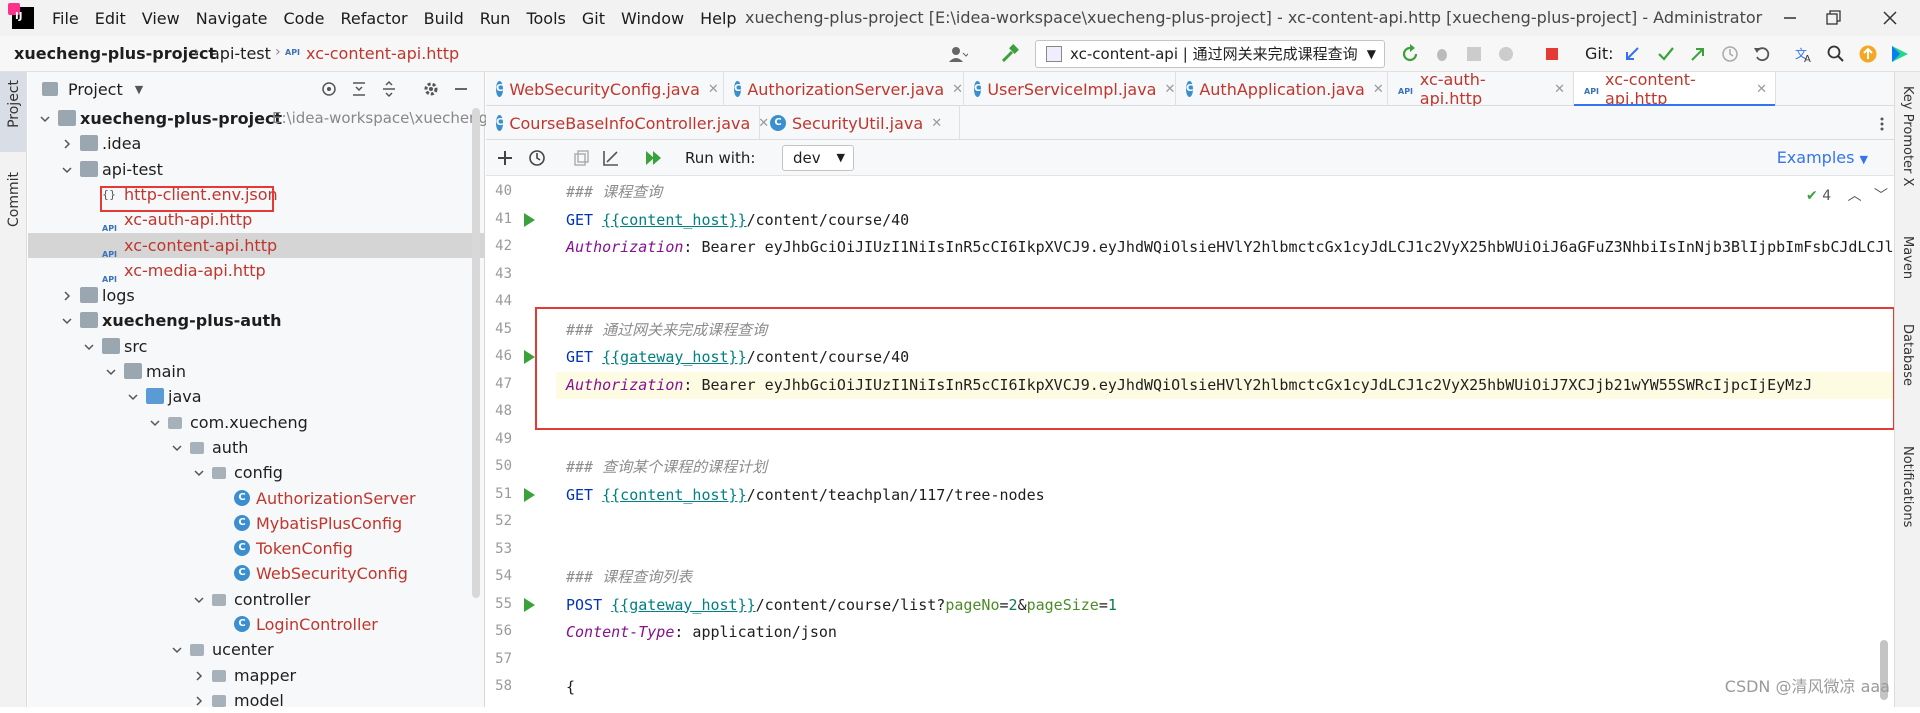  I want to click on restore-icon, so click(1833, 18).